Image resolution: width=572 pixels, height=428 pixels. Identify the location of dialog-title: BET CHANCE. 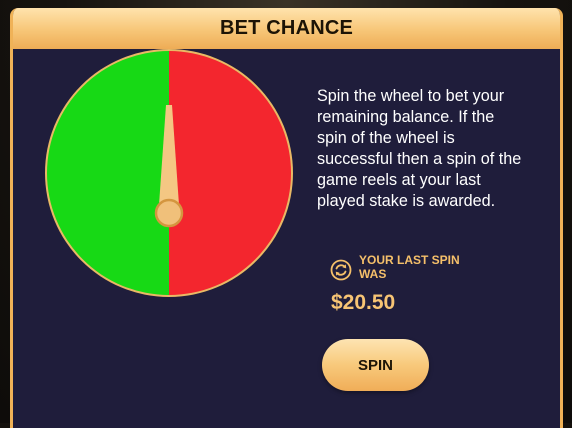
(286, 28).